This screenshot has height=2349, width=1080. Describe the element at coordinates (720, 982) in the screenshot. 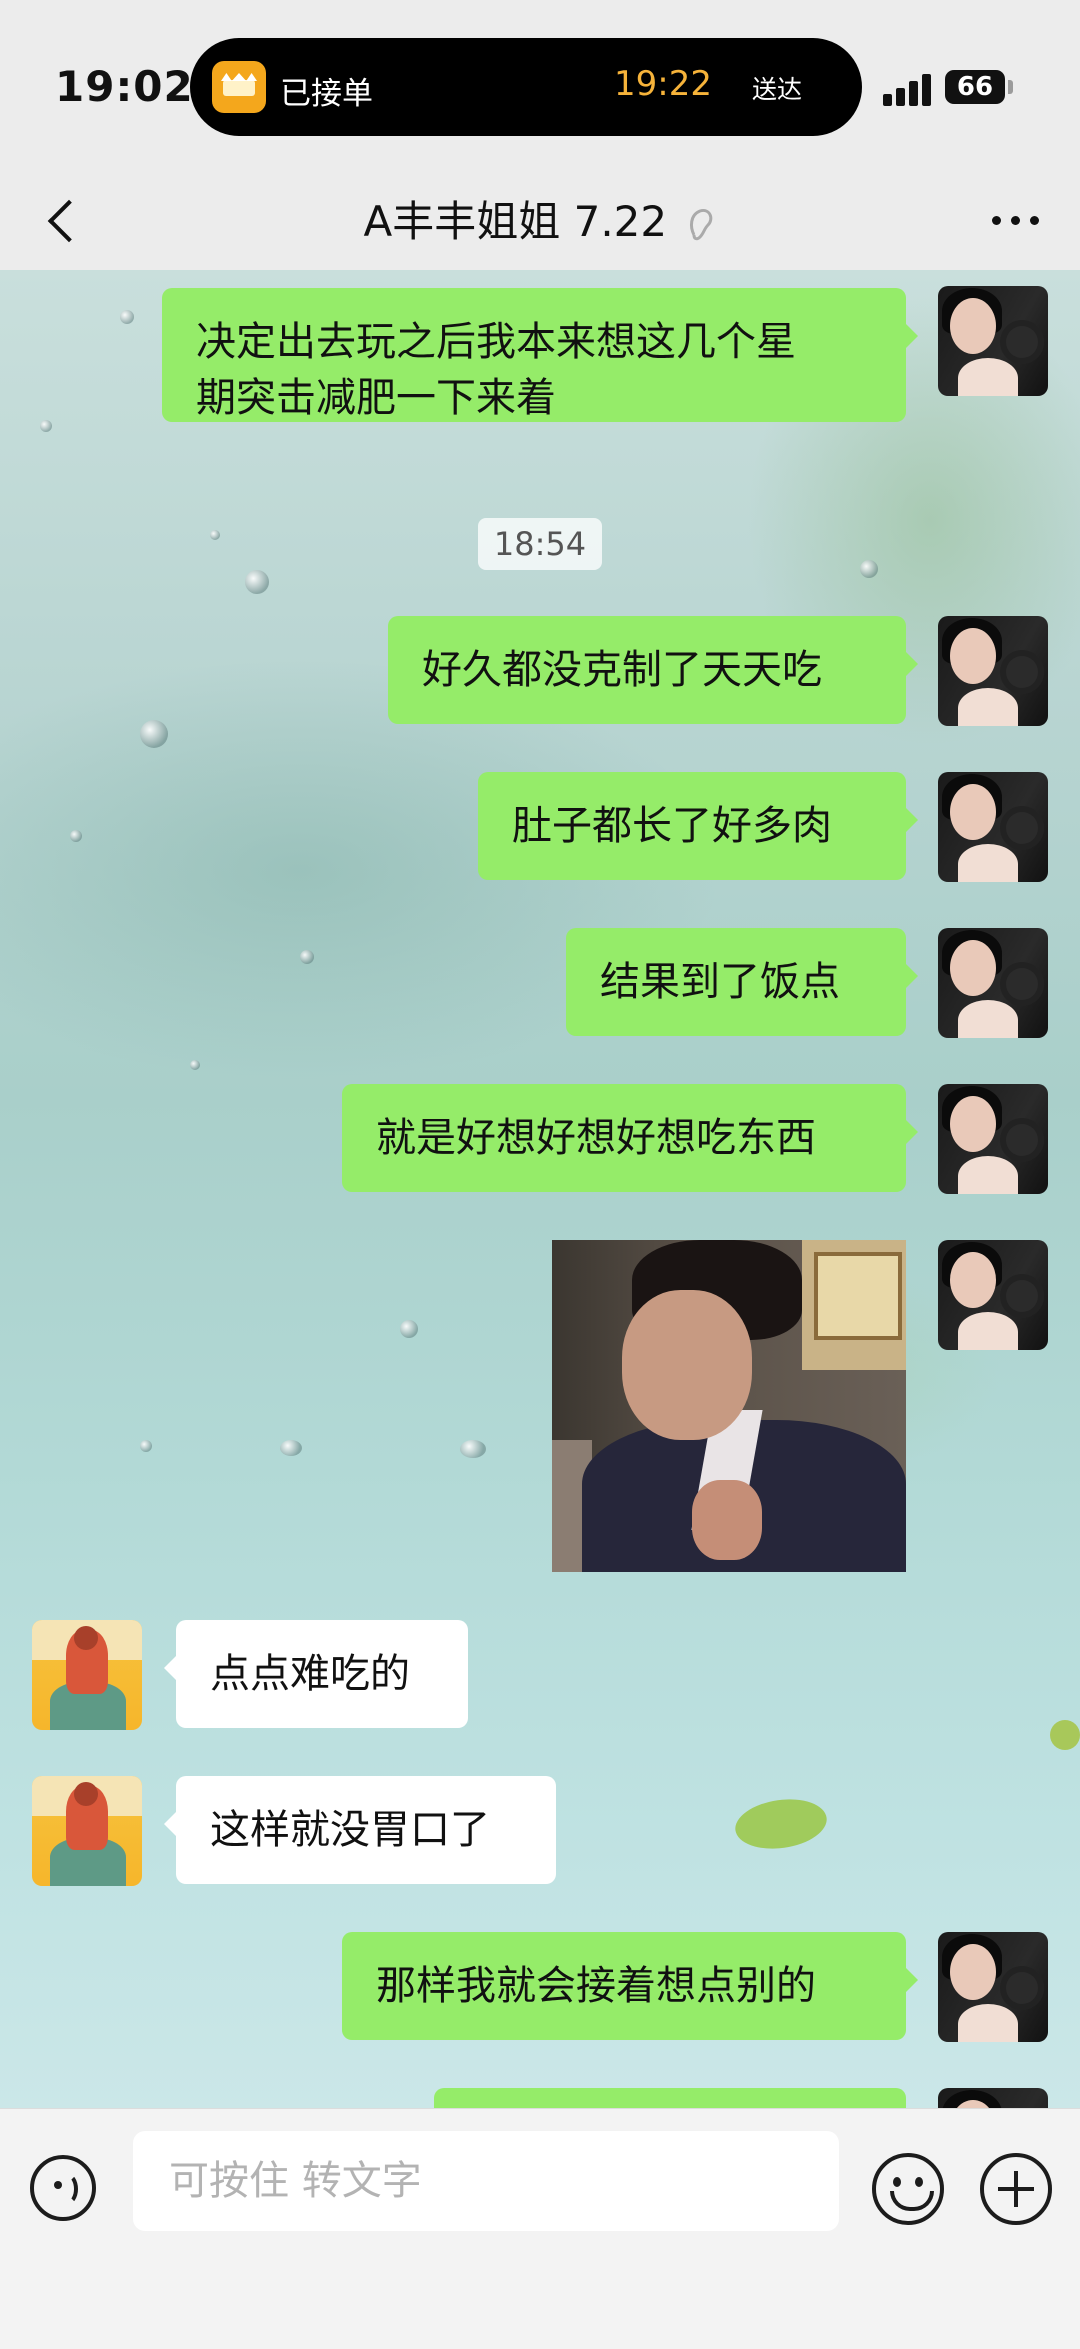

I see `message-text: 结果到了饭点` at that location.